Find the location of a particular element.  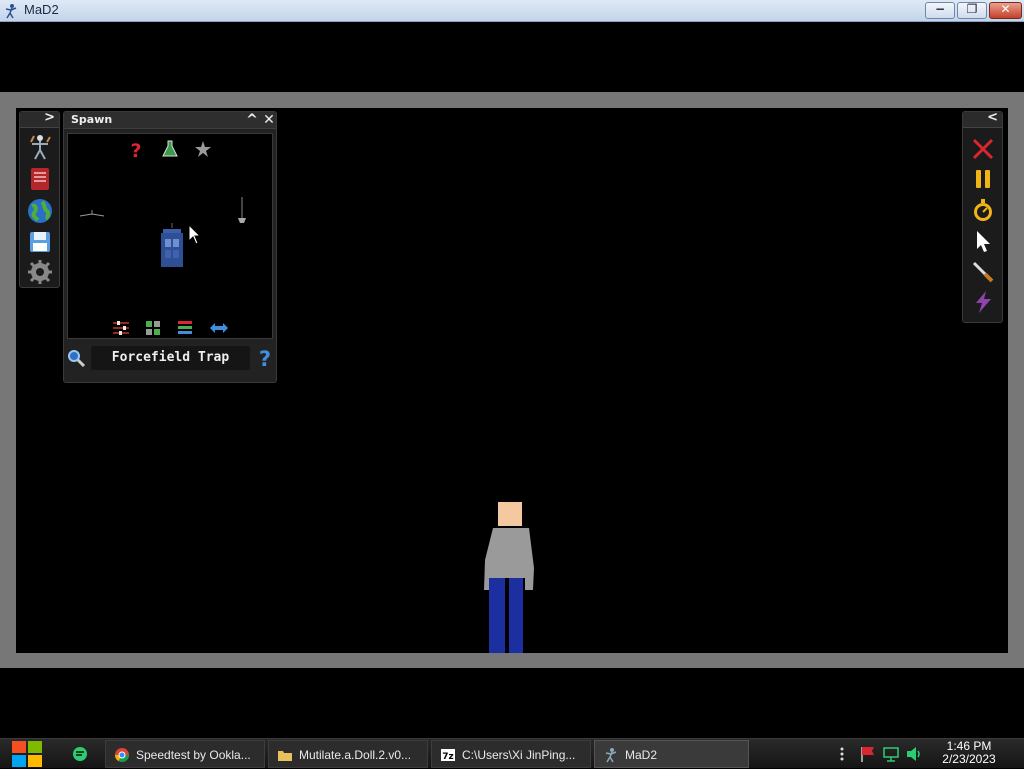

right-toolbar-header: < is located at coordinates (982, 119).